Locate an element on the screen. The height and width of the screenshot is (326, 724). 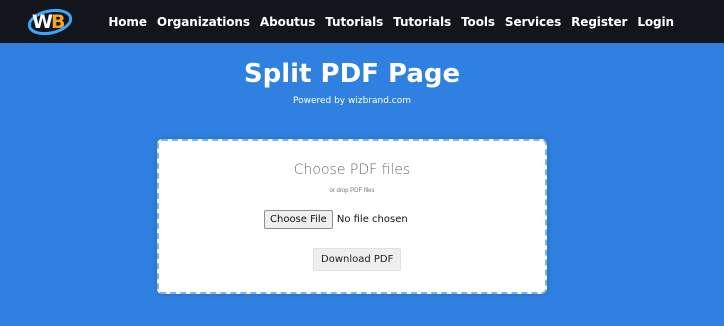
nav-tools: Tools is located at coordinates (478, 22).